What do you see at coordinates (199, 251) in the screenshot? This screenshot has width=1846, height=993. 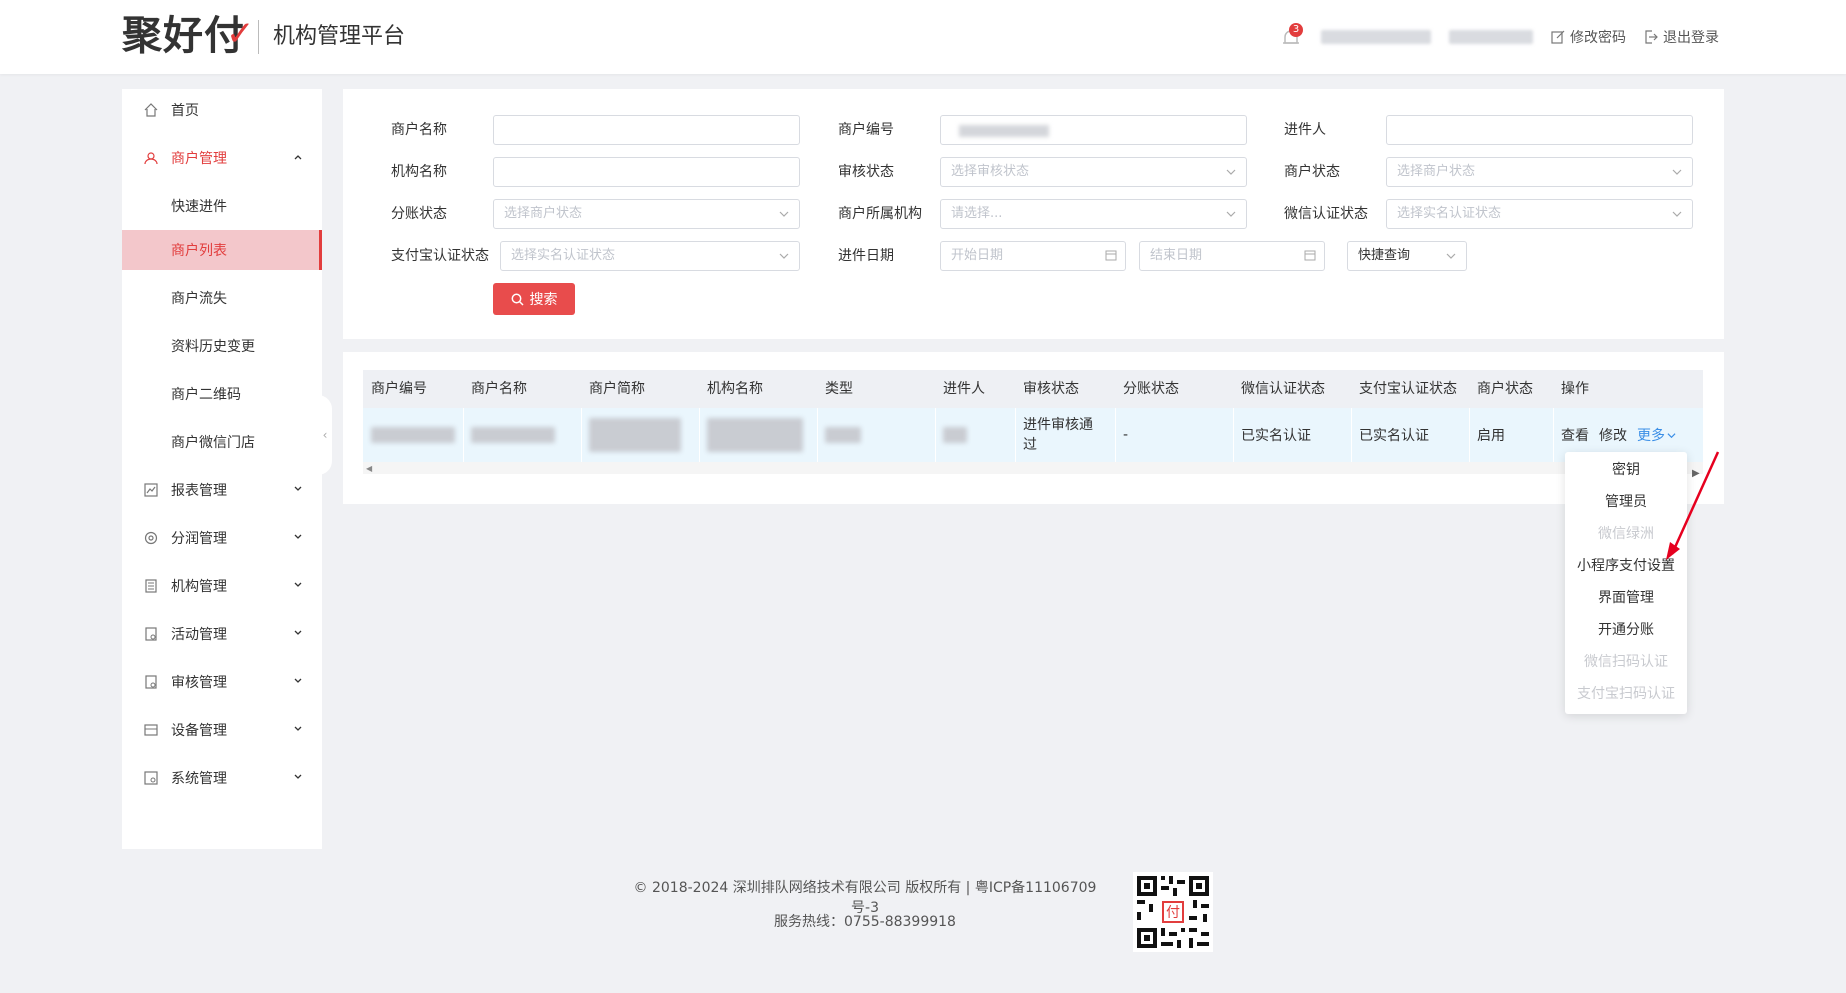 I see `sidebar-item-label: 商户列表` at bounding box center [199, 251].